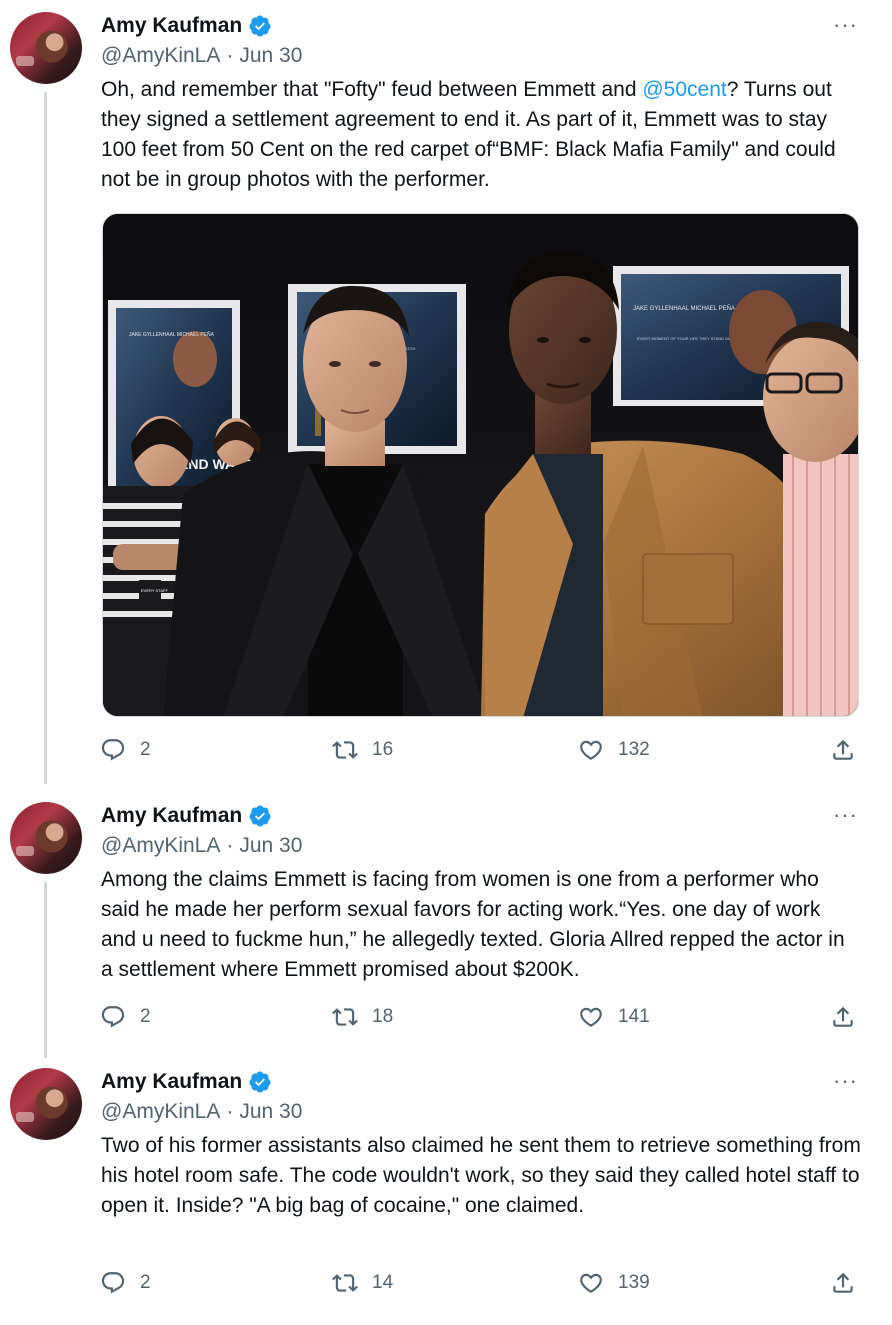  I want to click on tweet-actions: 2 14 139, so click(480, 1285).